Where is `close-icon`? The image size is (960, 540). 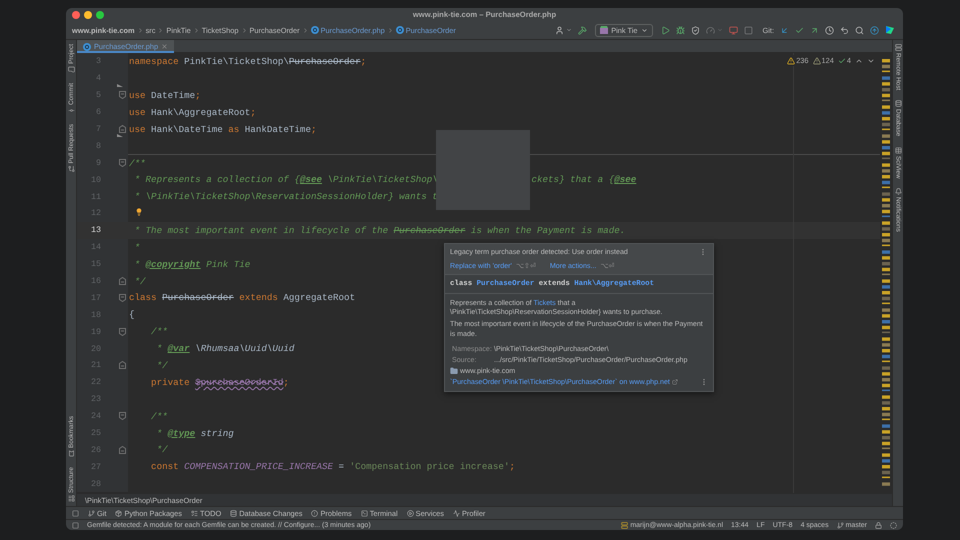 close-icon is located at coordinates (164, 46).